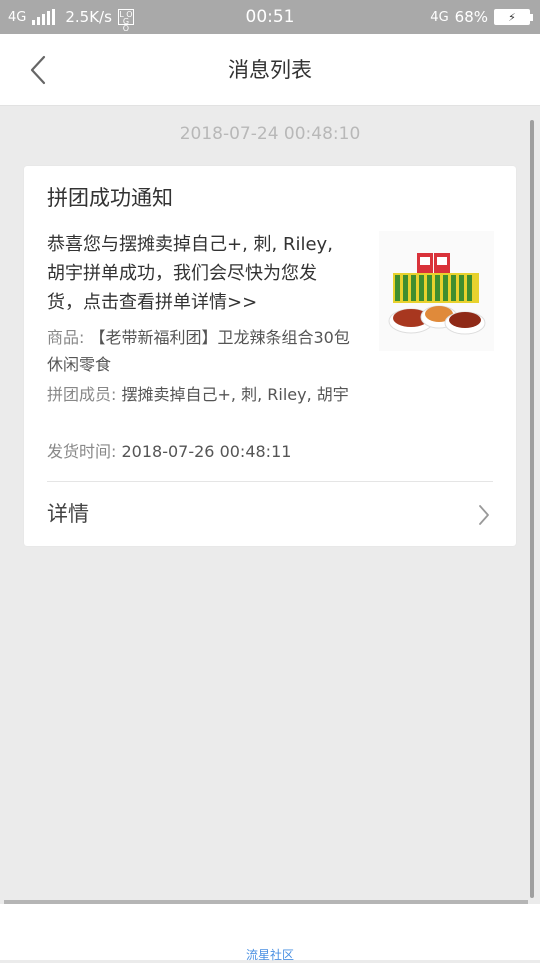 Image resolution: width=540 pixels, height=963 pixels. Describe the element at coordinates (513, 17) in the screenshot. I see `battery-charging-icon: ⚡` at that location.